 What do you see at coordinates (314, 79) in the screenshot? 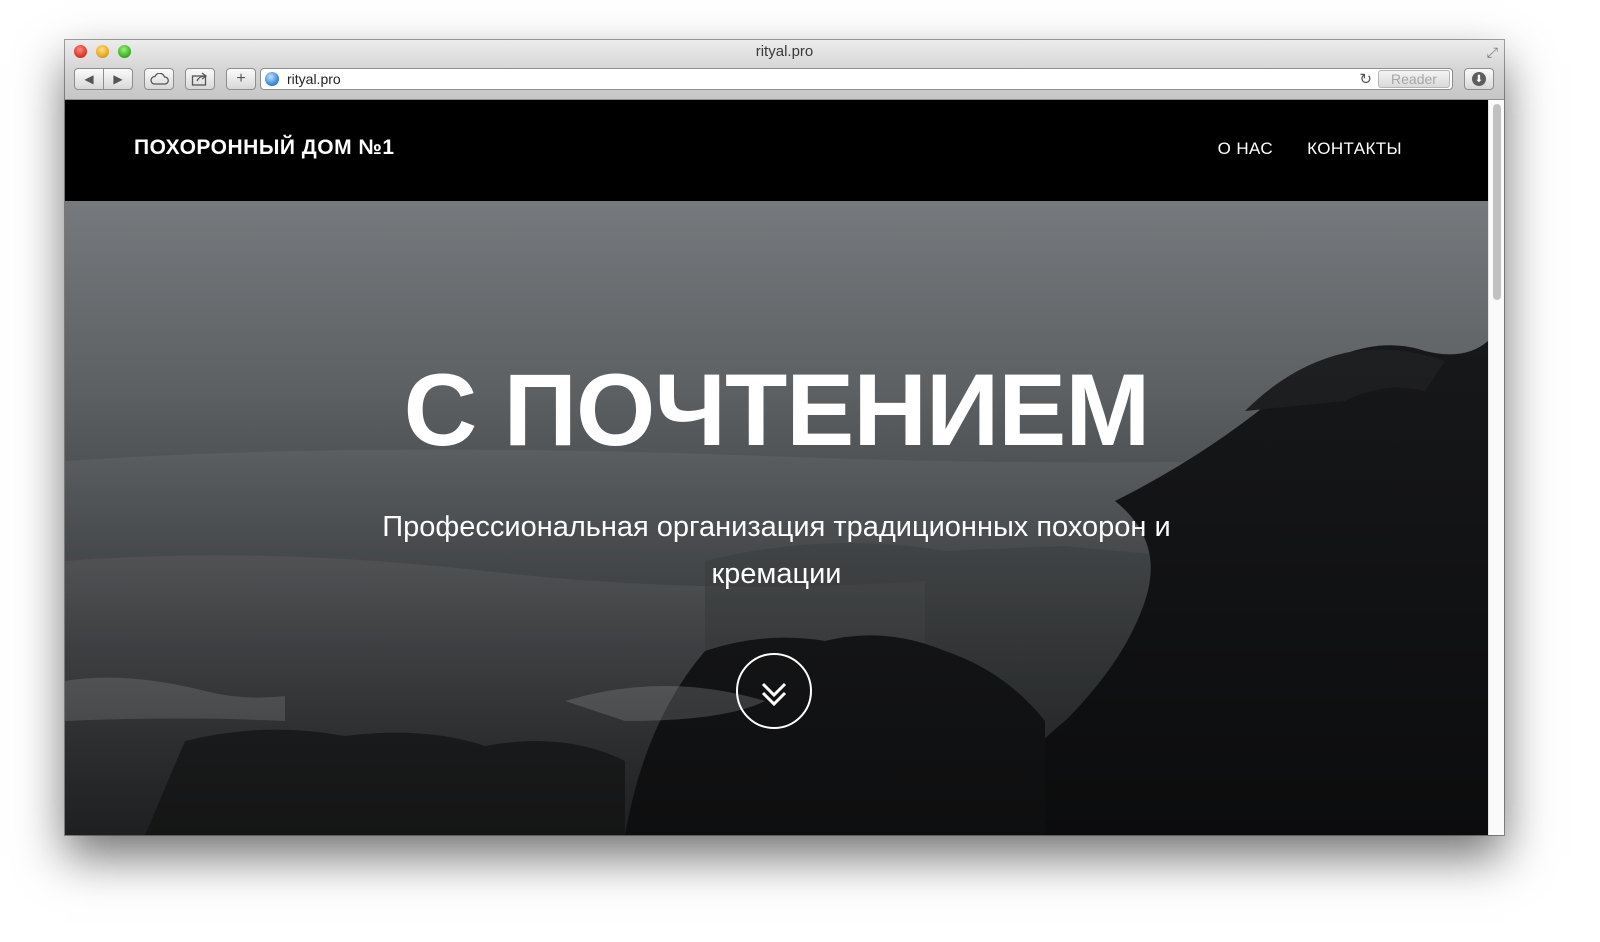
I see `address-url: rityal.pro` at bounding box center [314, 79].